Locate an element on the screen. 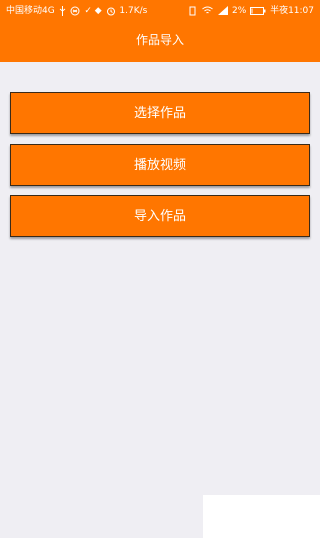  wifi-icon is located at coordinates (208, 10).